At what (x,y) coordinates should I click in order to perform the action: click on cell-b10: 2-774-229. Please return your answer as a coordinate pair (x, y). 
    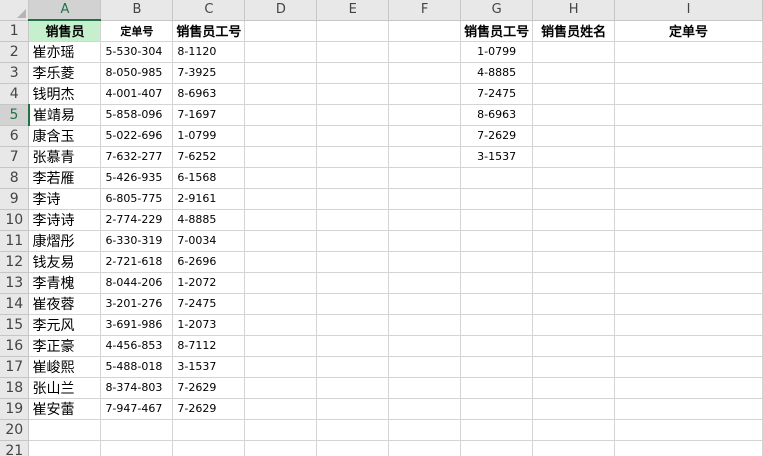
    Looking at the image, I should click on (137, 220).